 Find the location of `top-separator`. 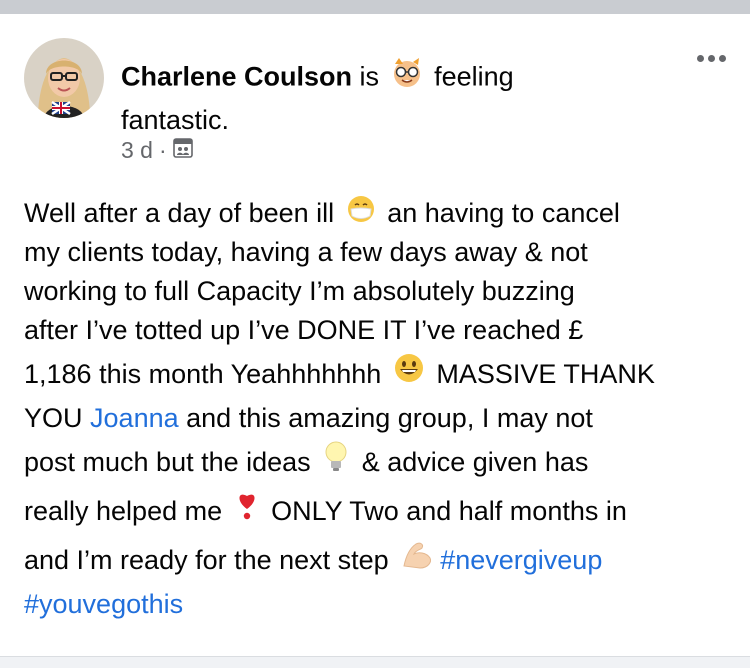

top-separator is located at coordinates (375, 7).